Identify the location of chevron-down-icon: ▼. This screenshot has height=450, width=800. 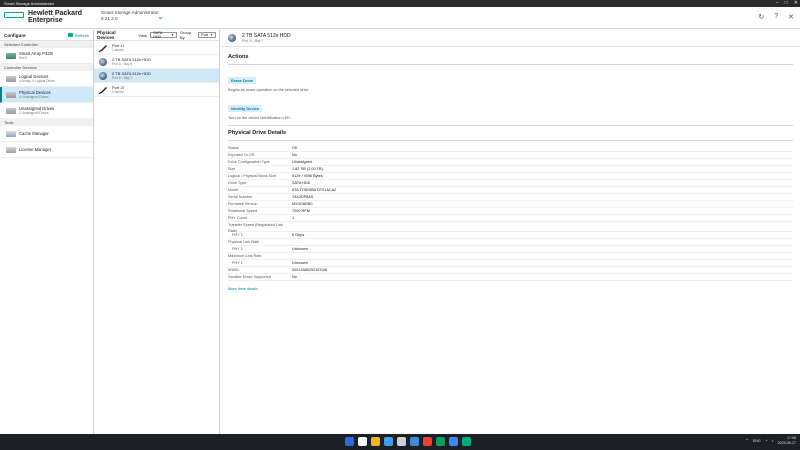
(172, 35).